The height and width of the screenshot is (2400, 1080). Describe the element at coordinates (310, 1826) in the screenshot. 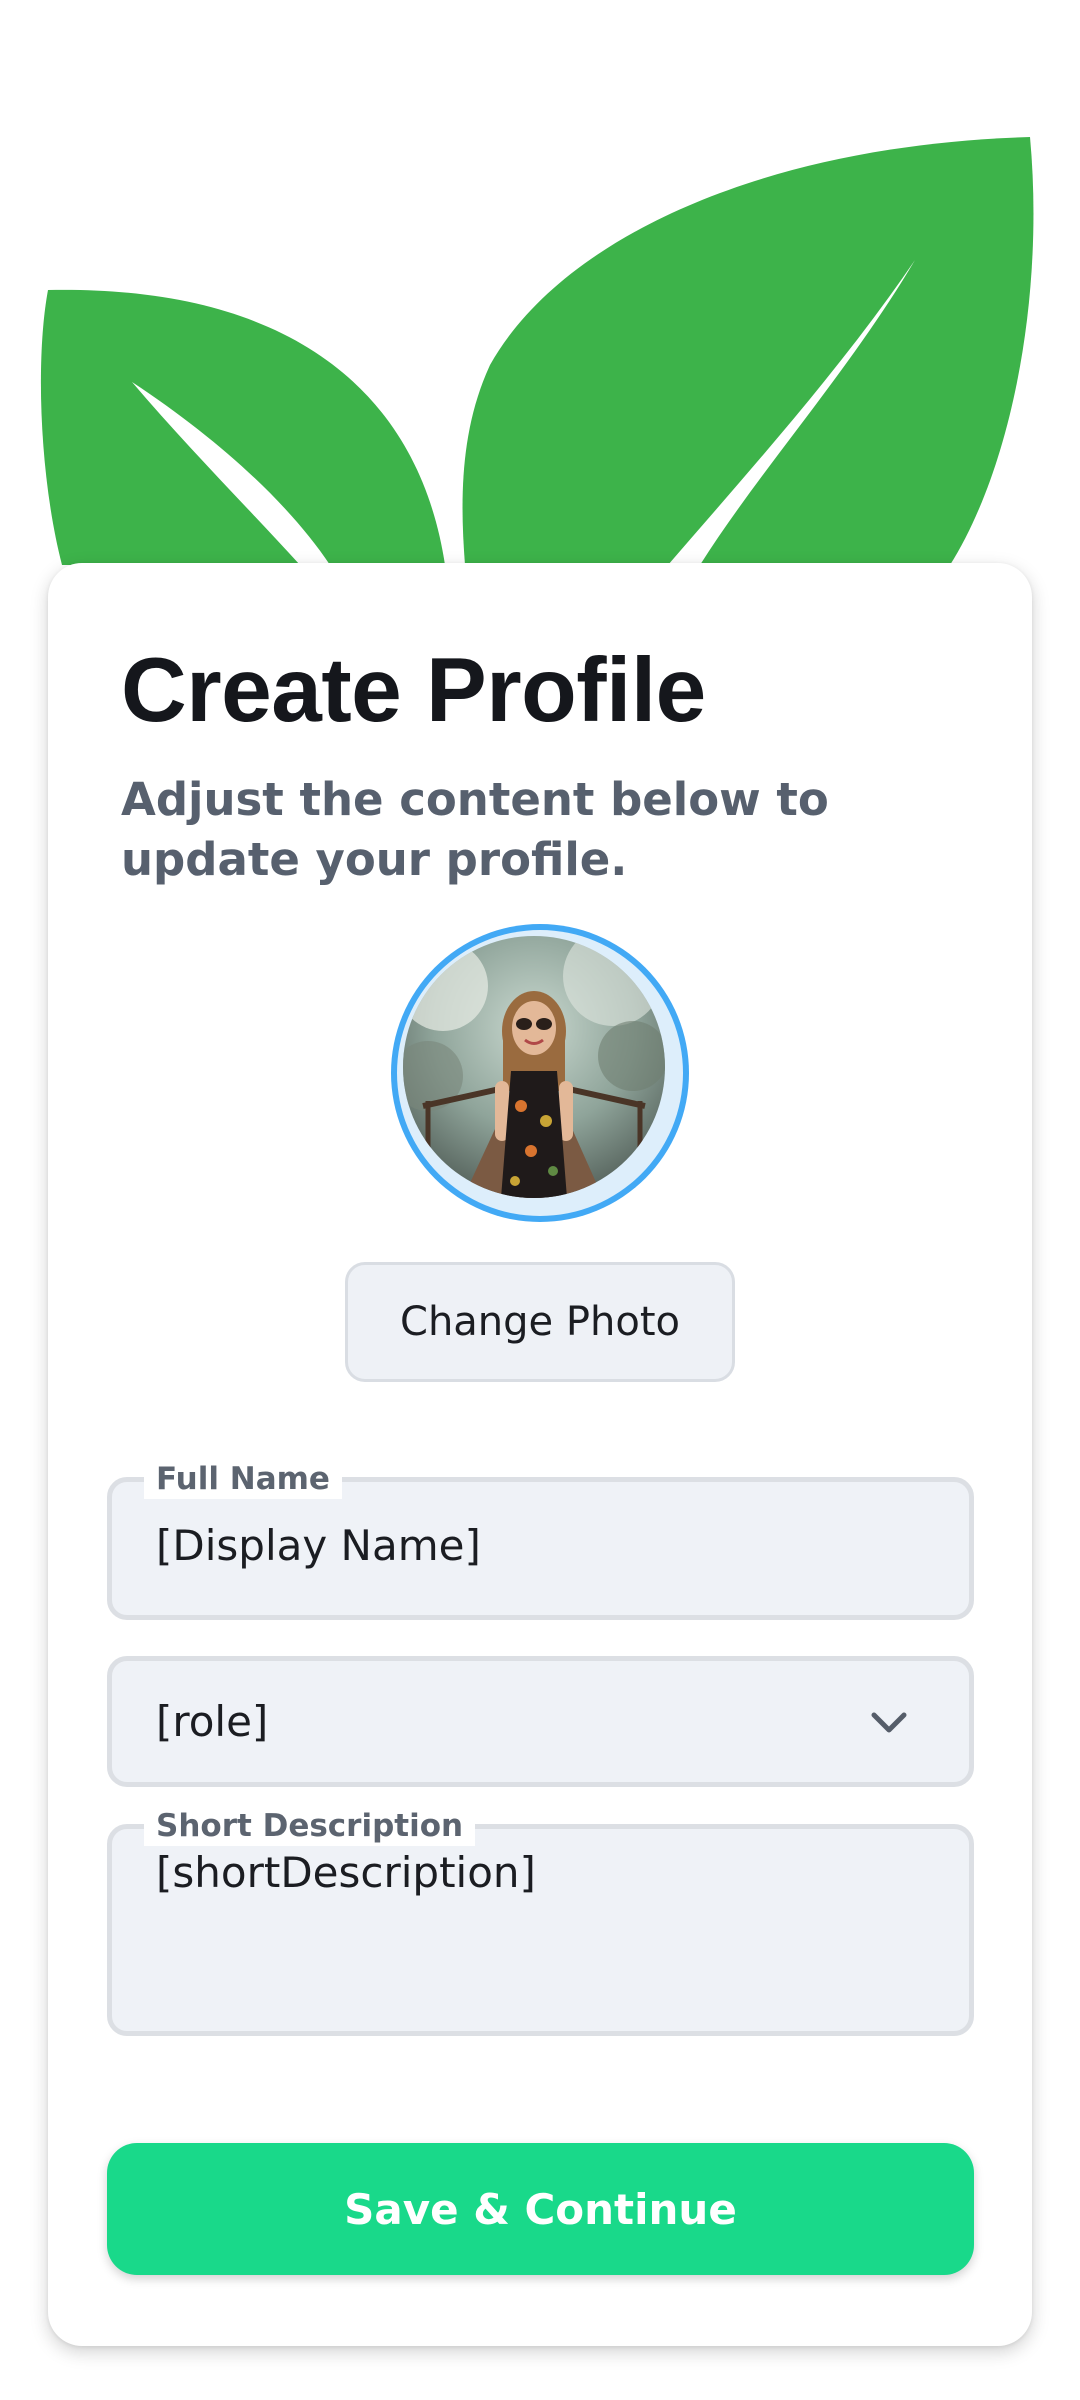

I see `short-description-label: Short Description` at that location.